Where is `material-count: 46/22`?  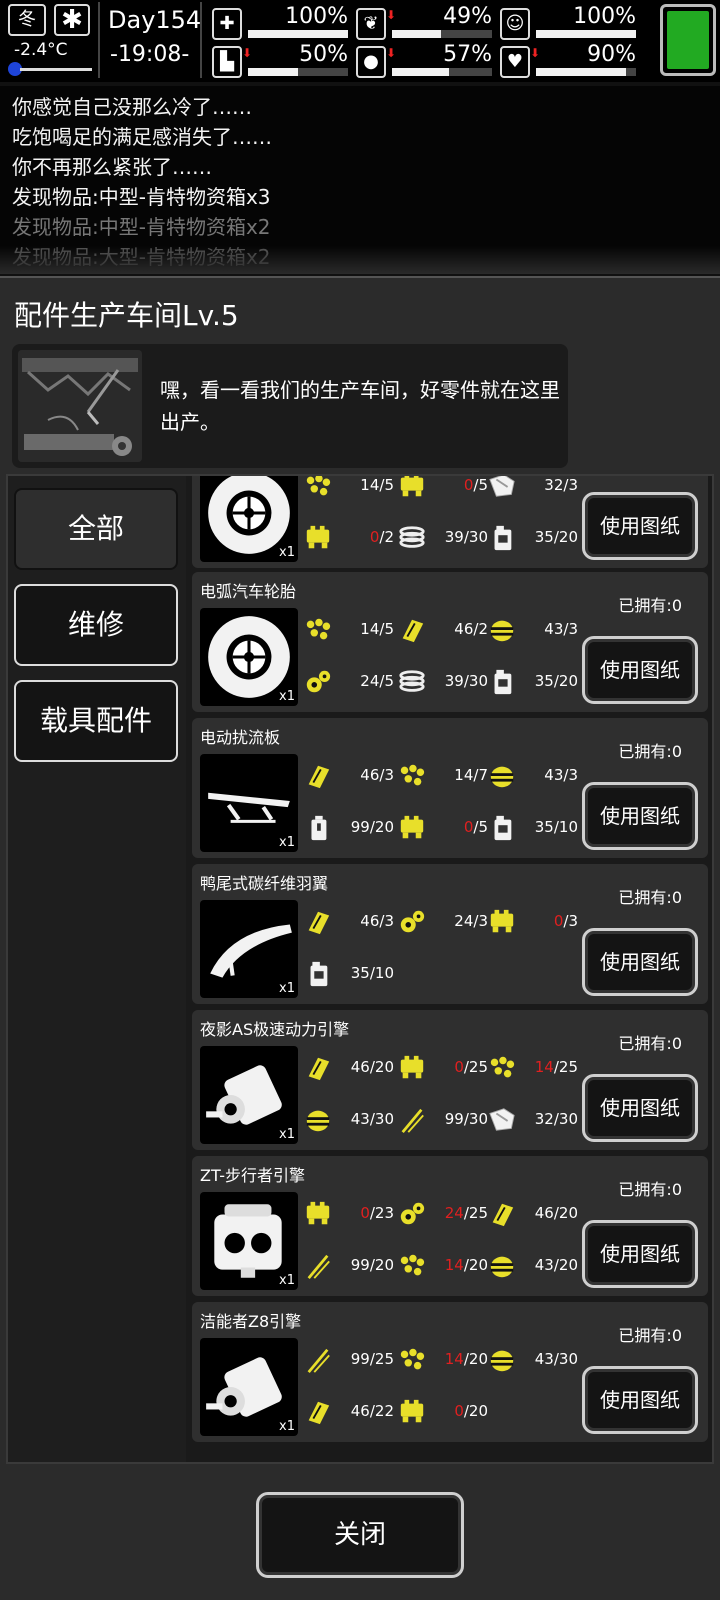
material-count: 46/22 is located at coordinates (372, 1411).